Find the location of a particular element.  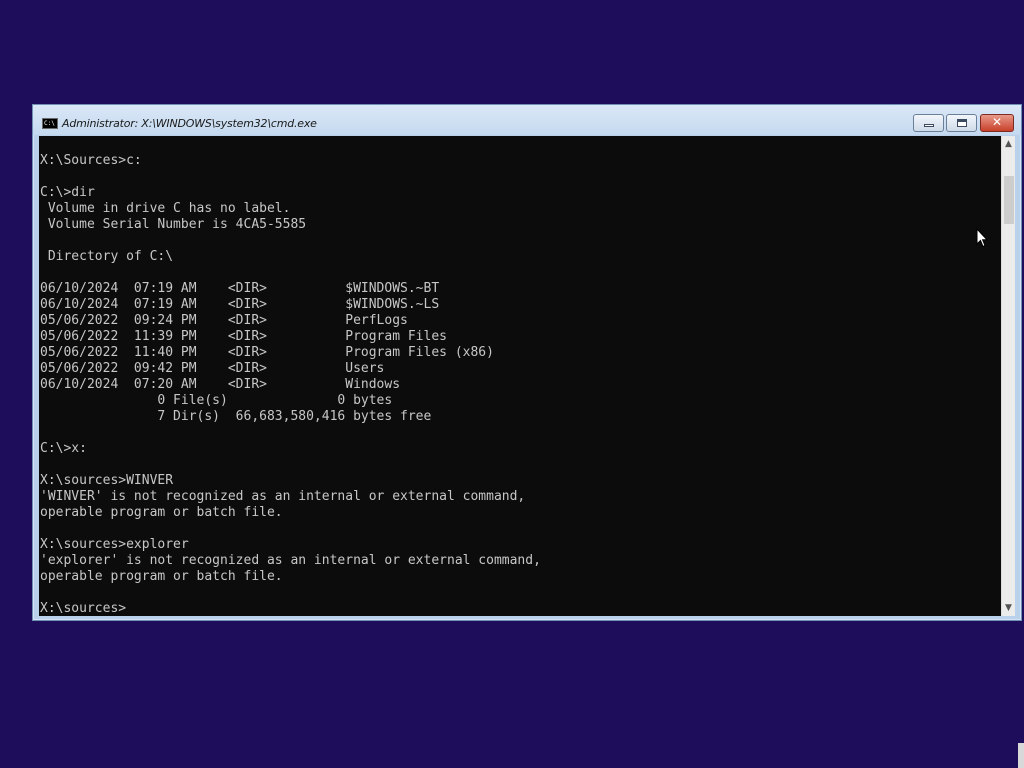

console-line: X:\sources>explorer is located at coordinates (114, 544).